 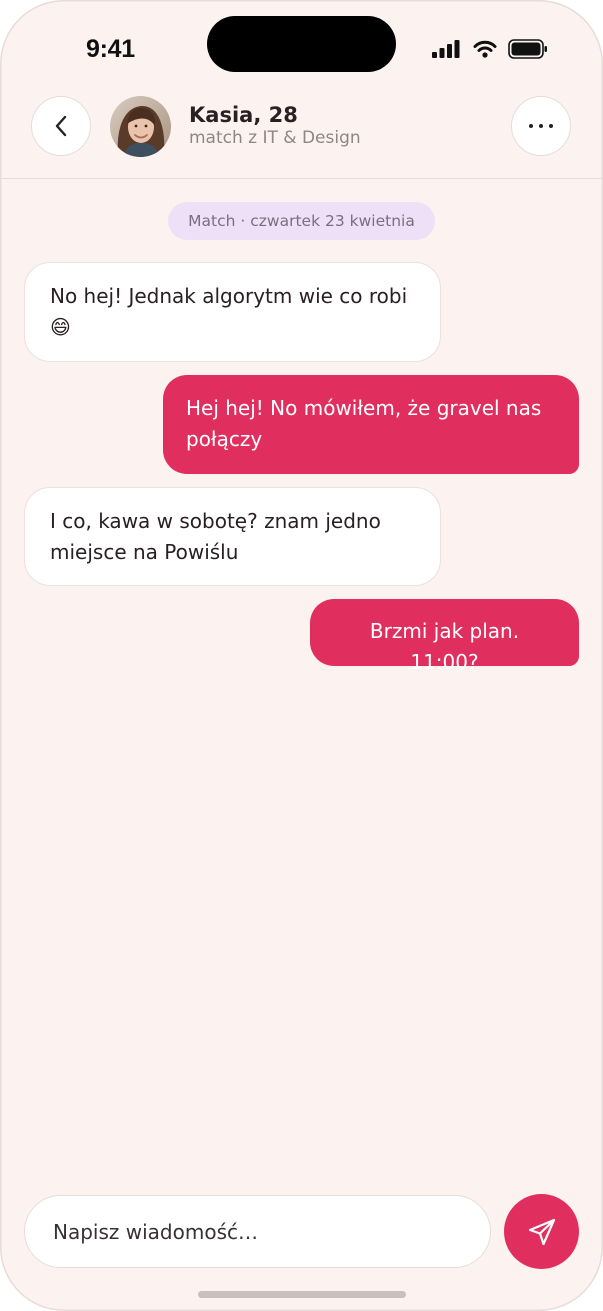 I want to click on chat-header: Kasia, 28 match z IT & Design, so click(x=301, y=132).